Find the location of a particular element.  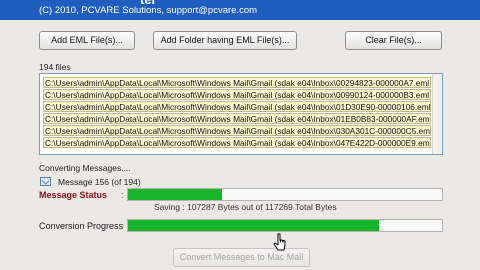

conversion-progress-colon: : is located at coordinates (122, 226).